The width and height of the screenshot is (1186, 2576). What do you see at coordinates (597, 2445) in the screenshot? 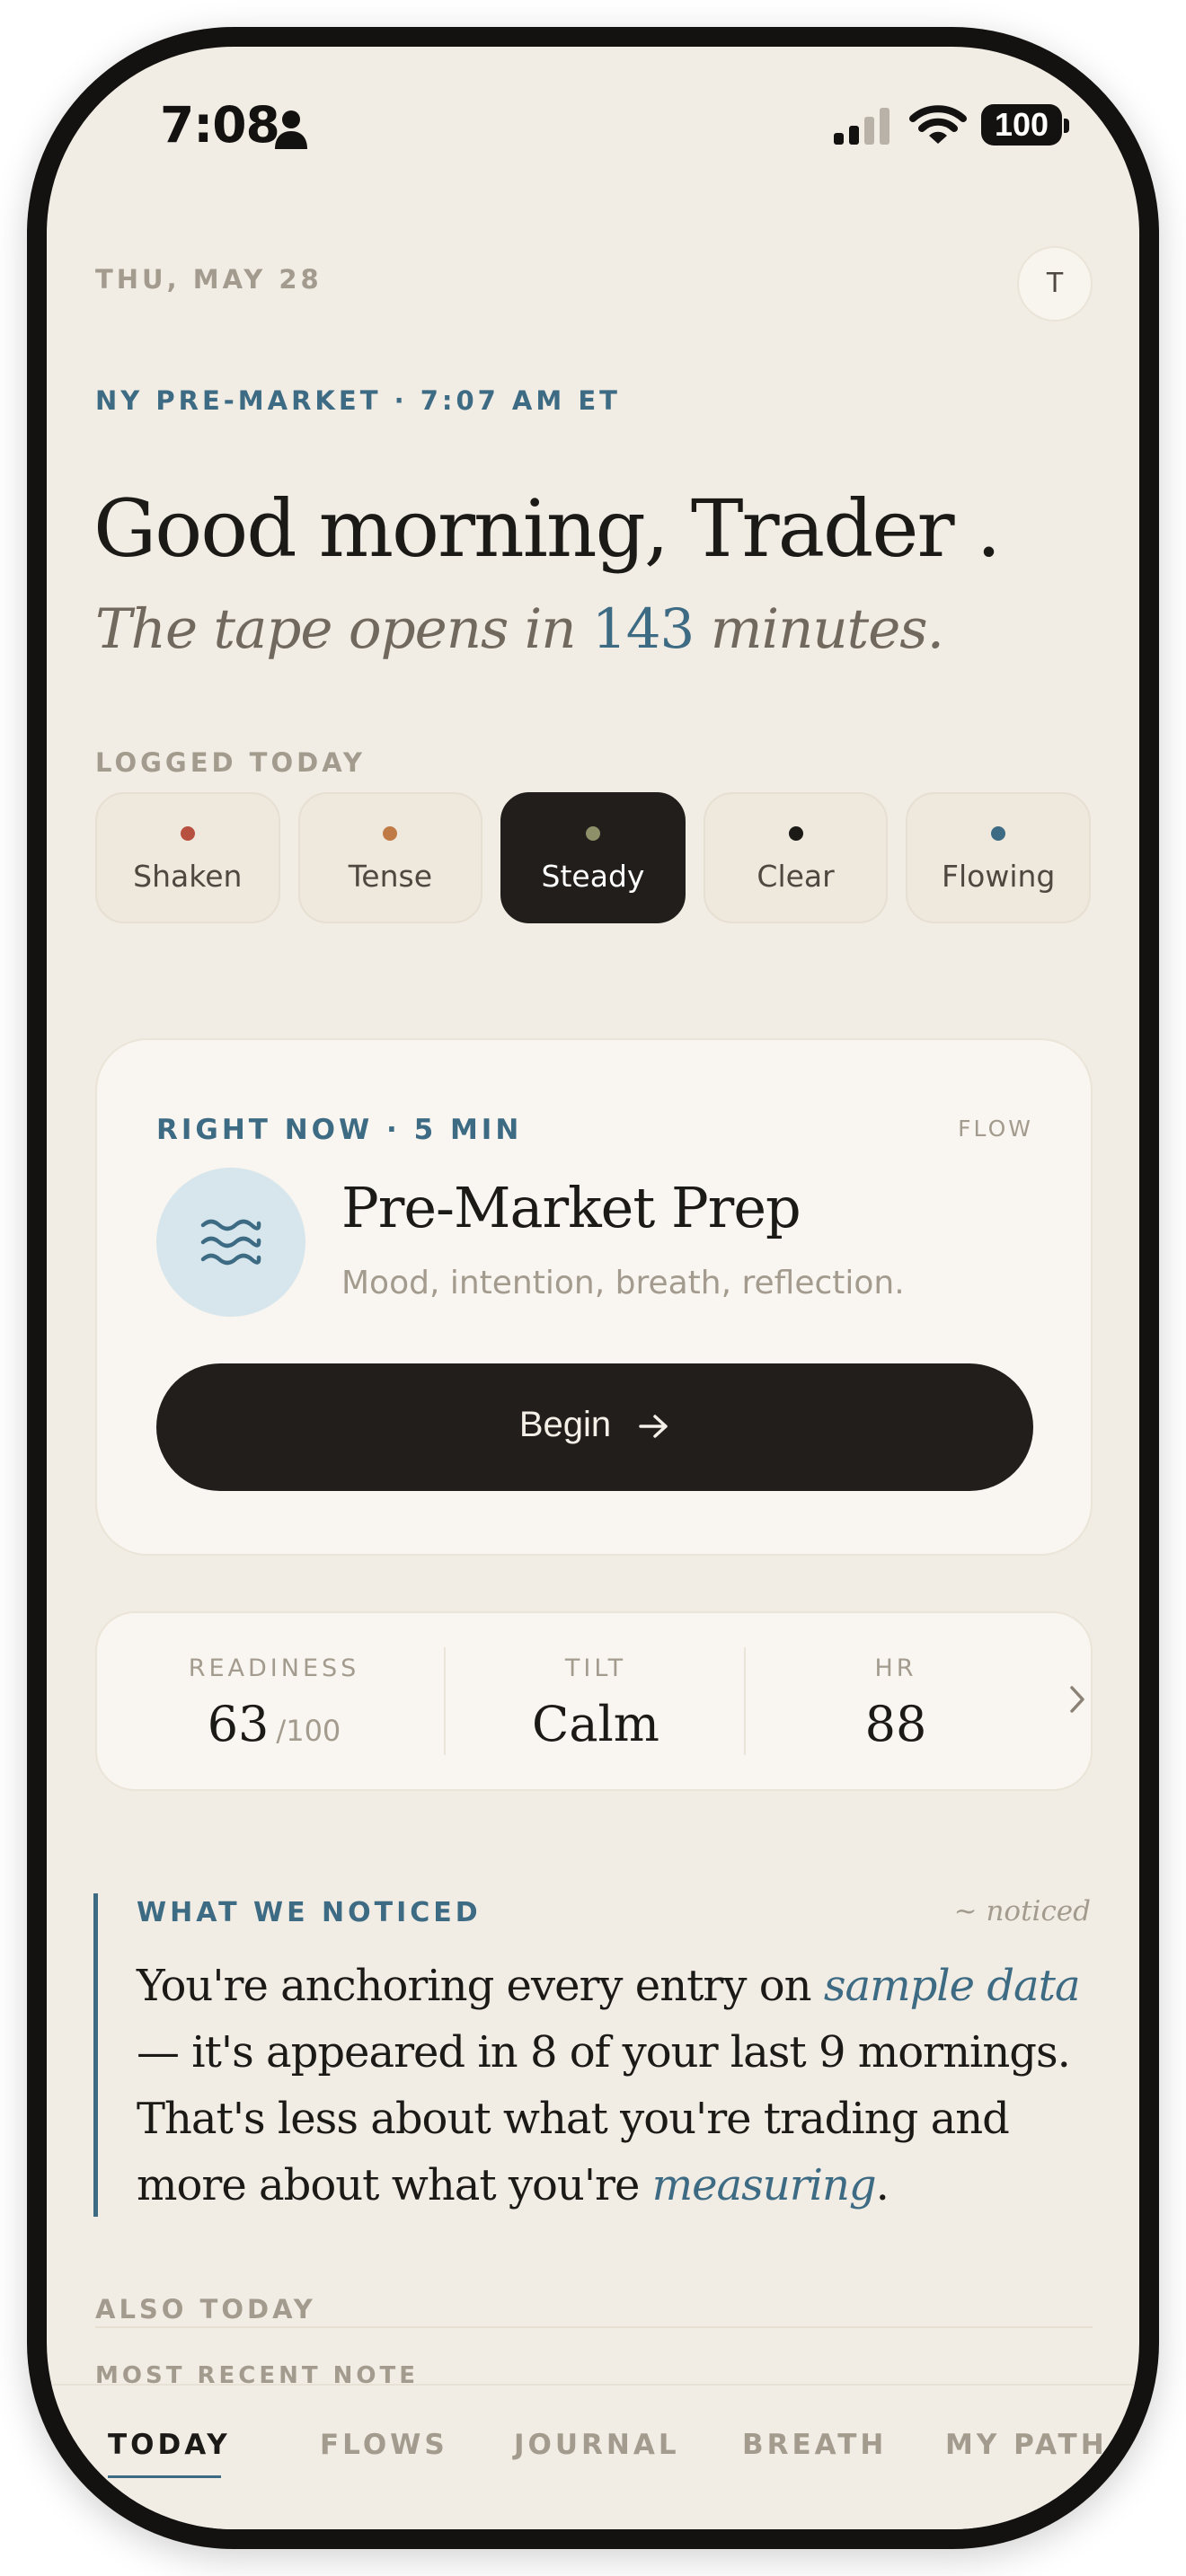
I see `tab-journal: JOURNAL` at bounding box center [597, 2445].